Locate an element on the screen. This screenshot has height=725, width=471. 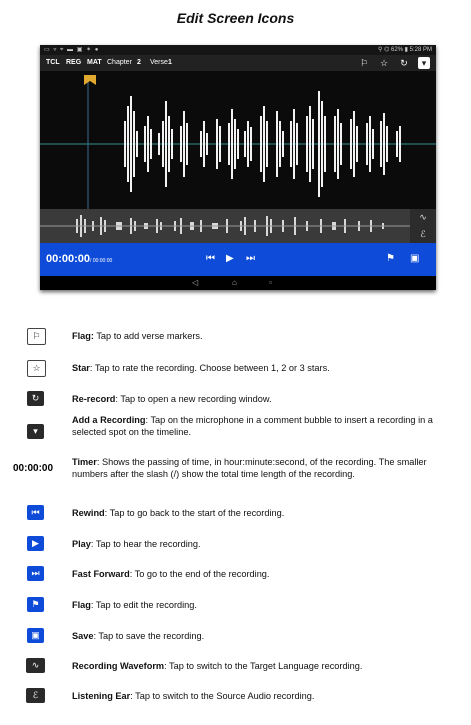
ear-icon: ℰ is located at coordinates (35, 695).